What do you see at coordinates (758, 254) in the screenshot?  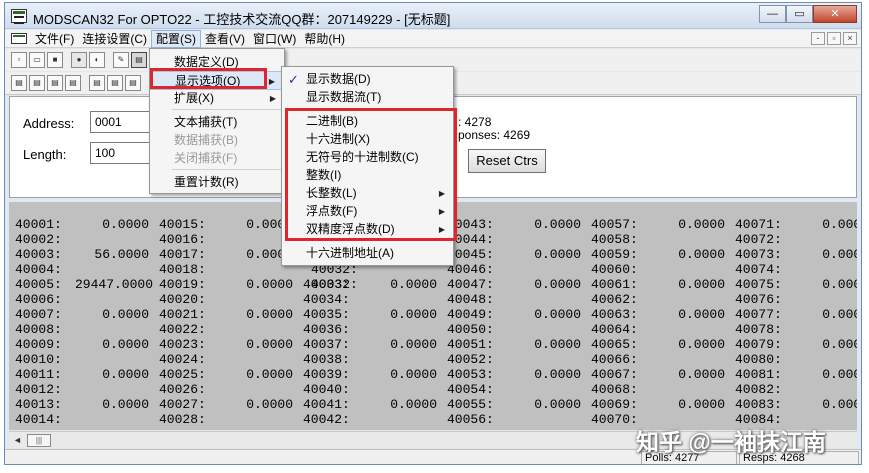 I see `register-address: 40073:` at bounding box center [758, 254].